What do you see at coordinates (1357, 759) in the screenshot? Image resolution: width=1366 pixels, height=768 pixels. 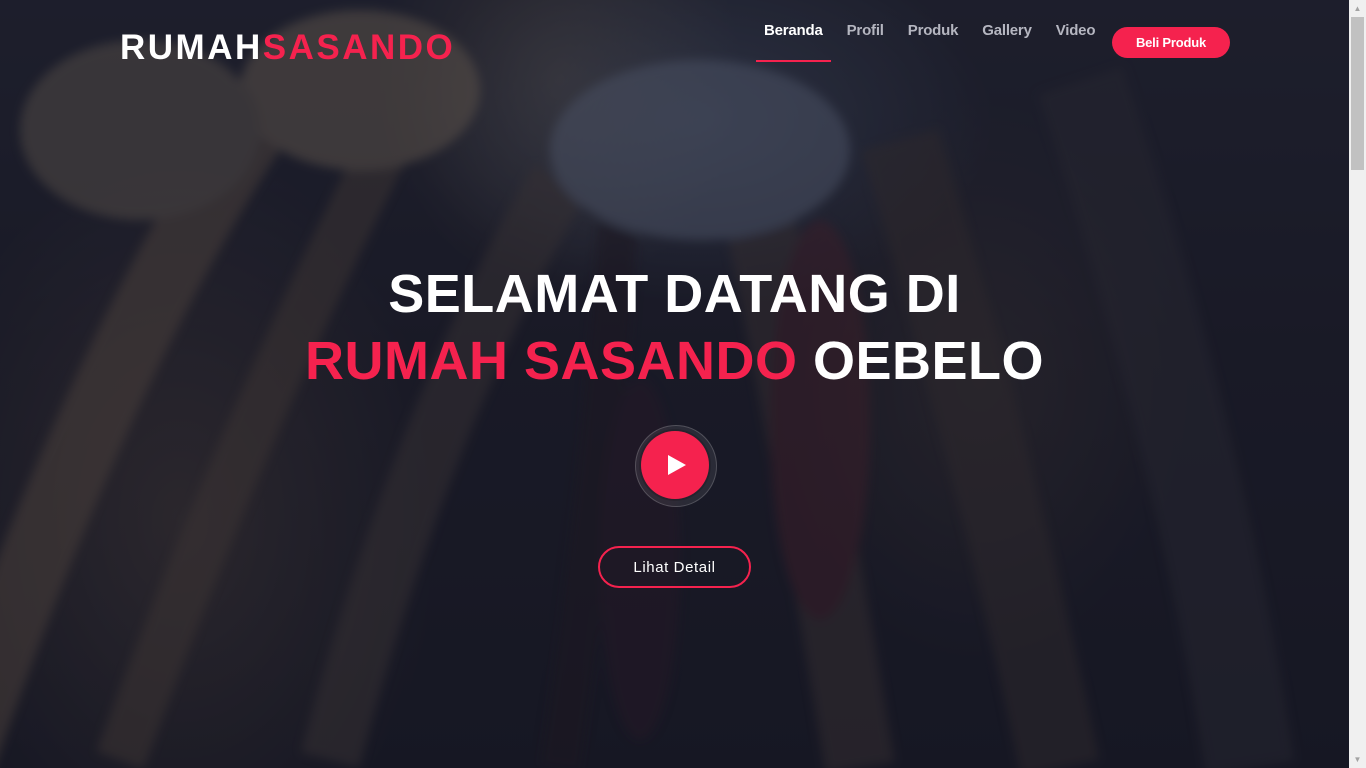 I see `scroll-down-icon: ▼` at bounding box center [1357, 759].